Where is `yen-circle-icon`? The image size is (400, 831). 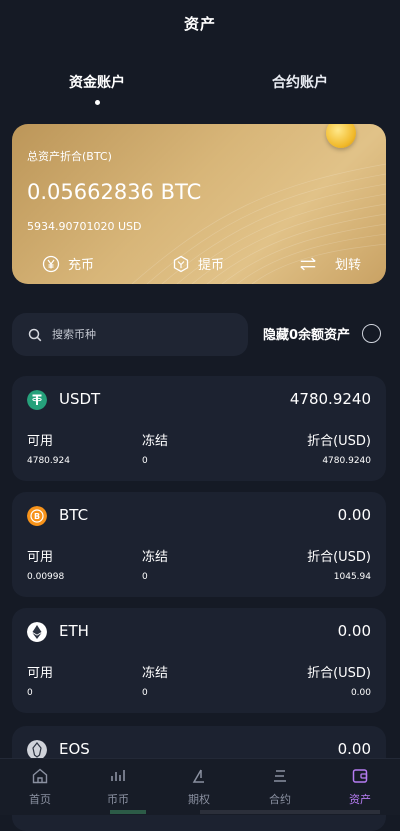
yen-circle-icon is located at coordinates (51, 264).